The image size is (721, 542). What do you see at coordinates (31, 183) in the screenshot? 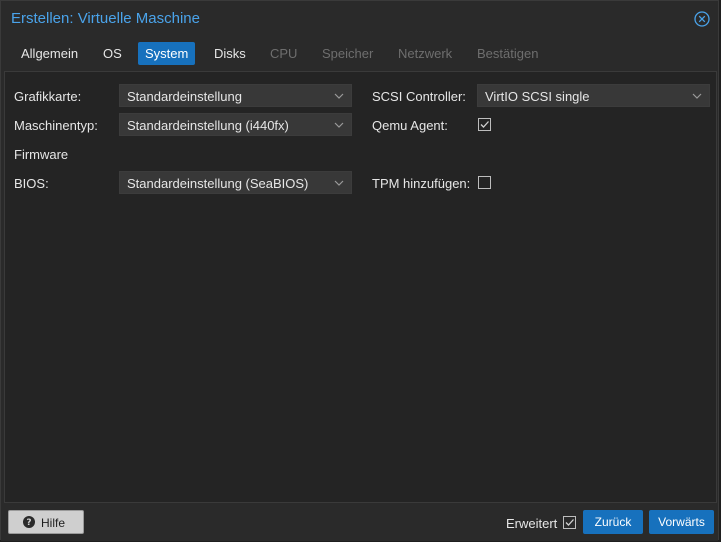
I see `bios-label: BIOS:` at bounding box center [31, 183].